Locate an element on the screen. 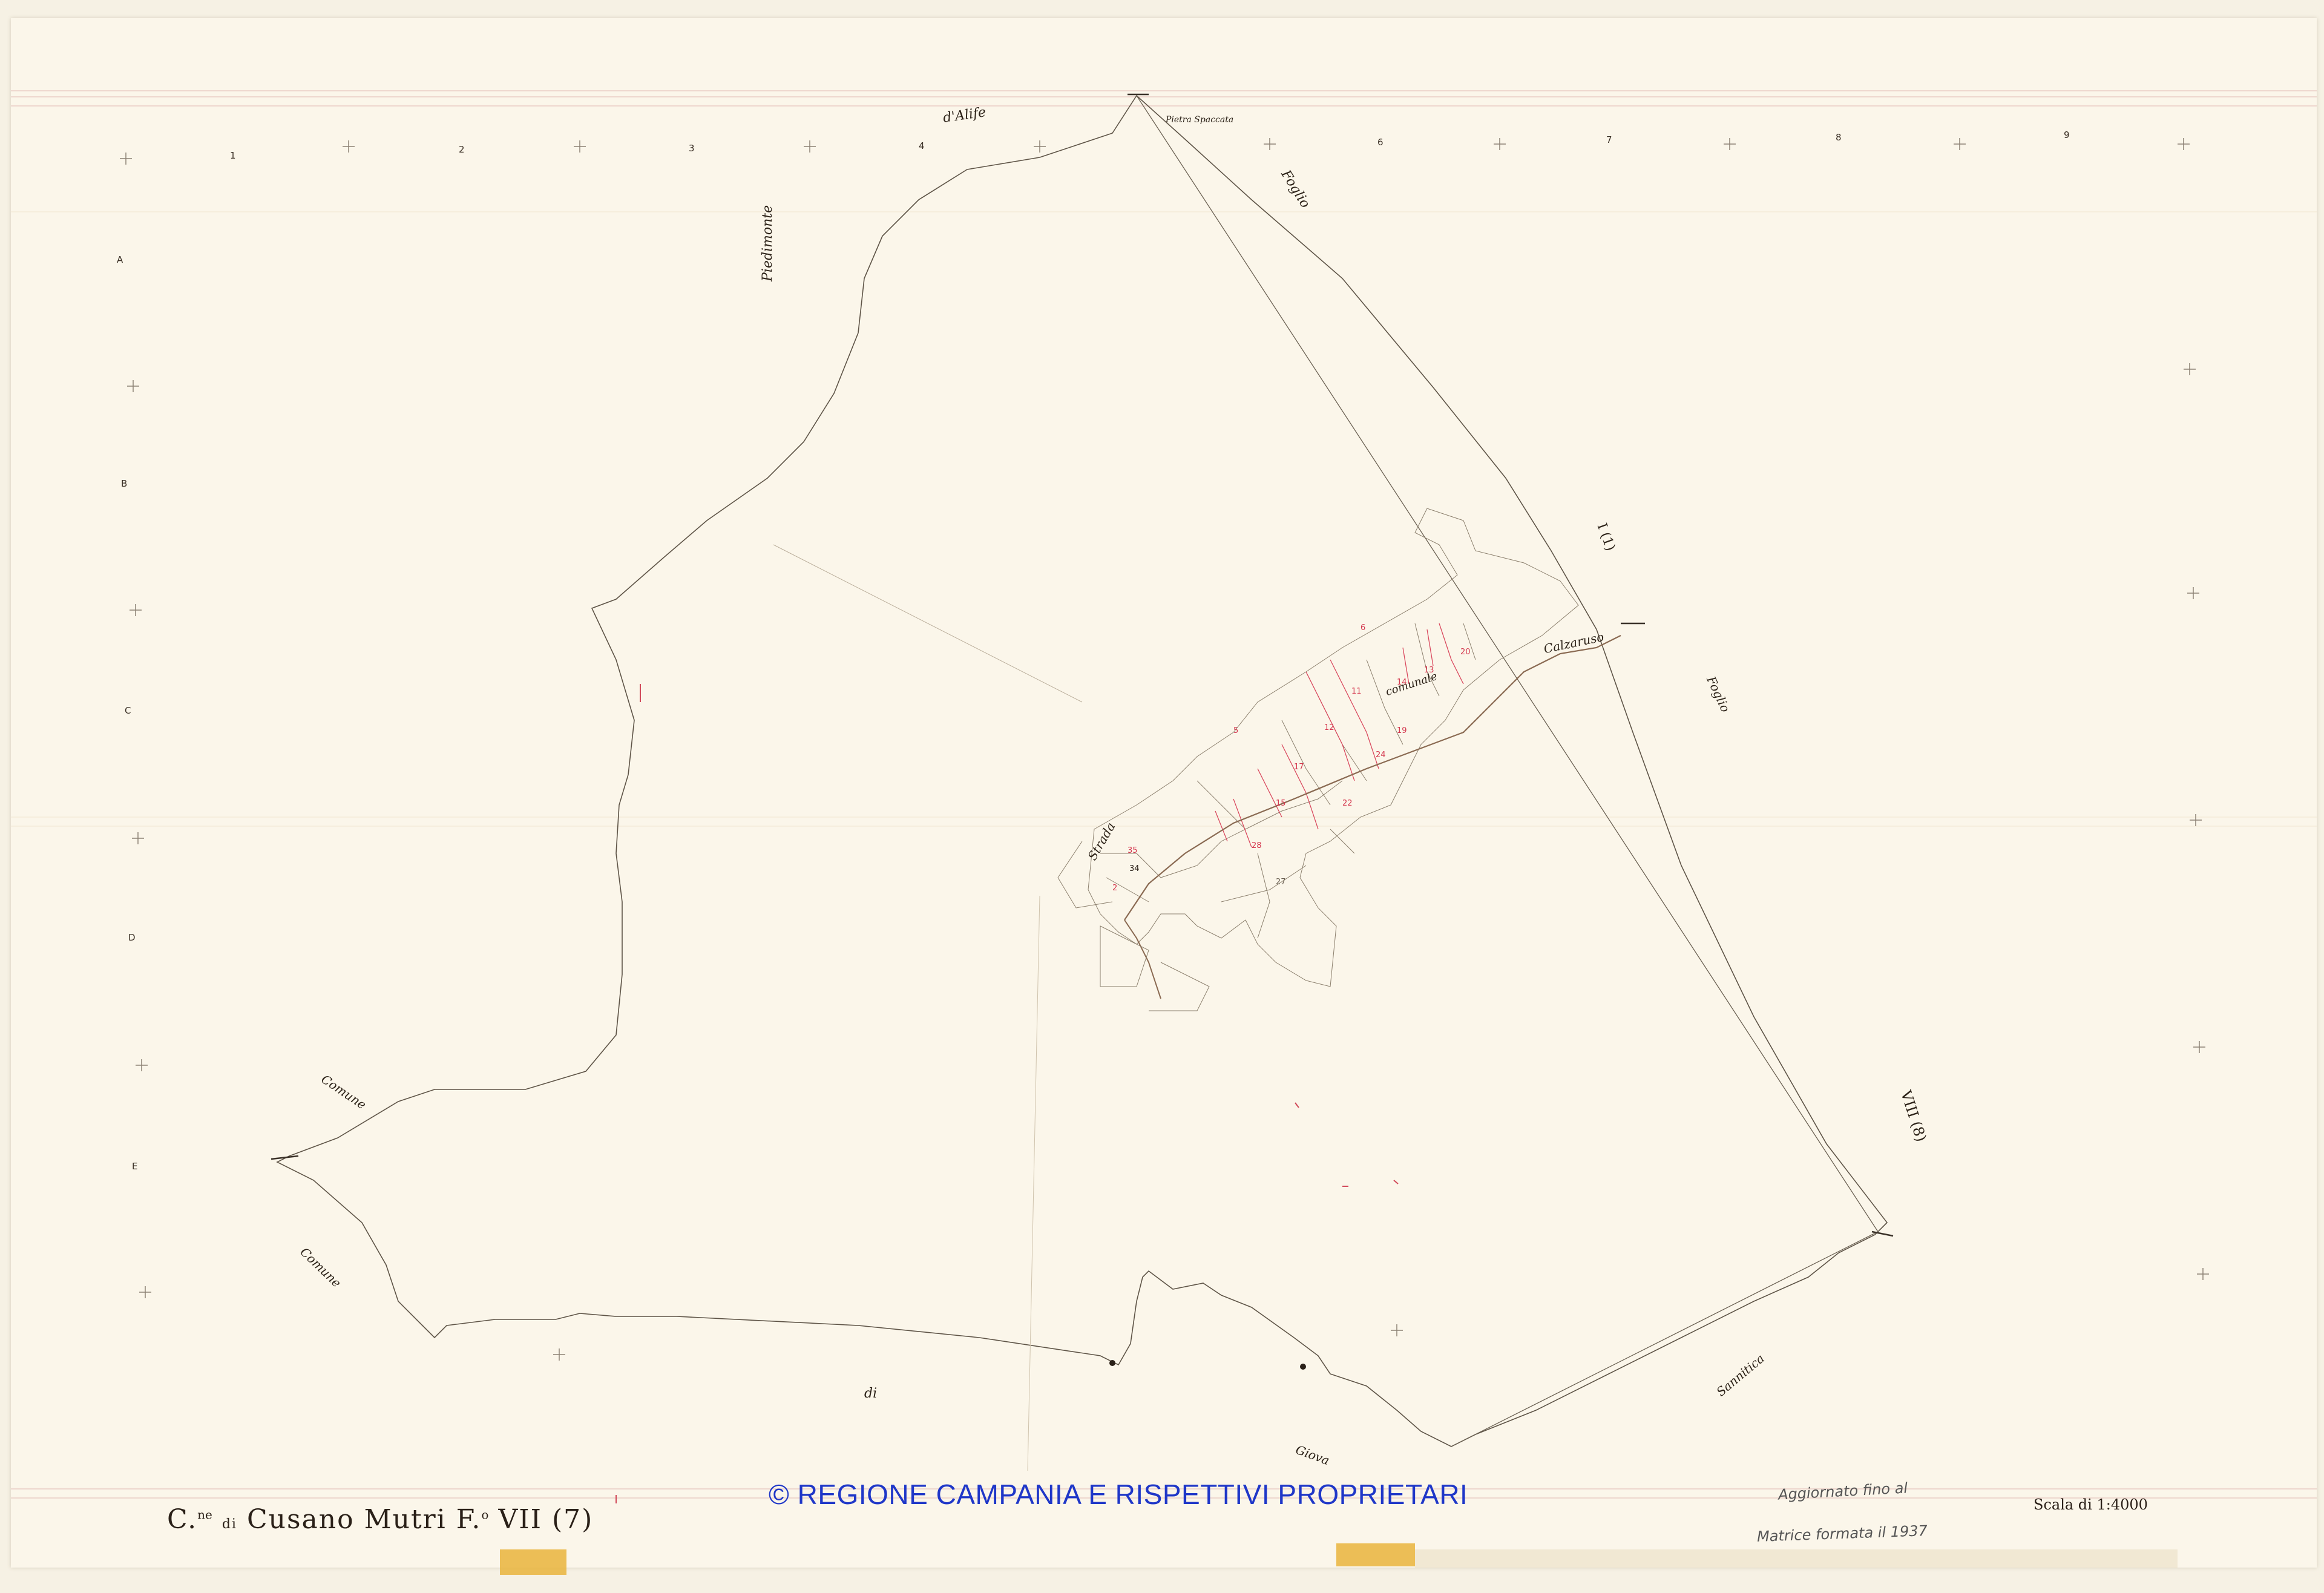  grid-col-2: 2 is located at coordinates (462, 149).